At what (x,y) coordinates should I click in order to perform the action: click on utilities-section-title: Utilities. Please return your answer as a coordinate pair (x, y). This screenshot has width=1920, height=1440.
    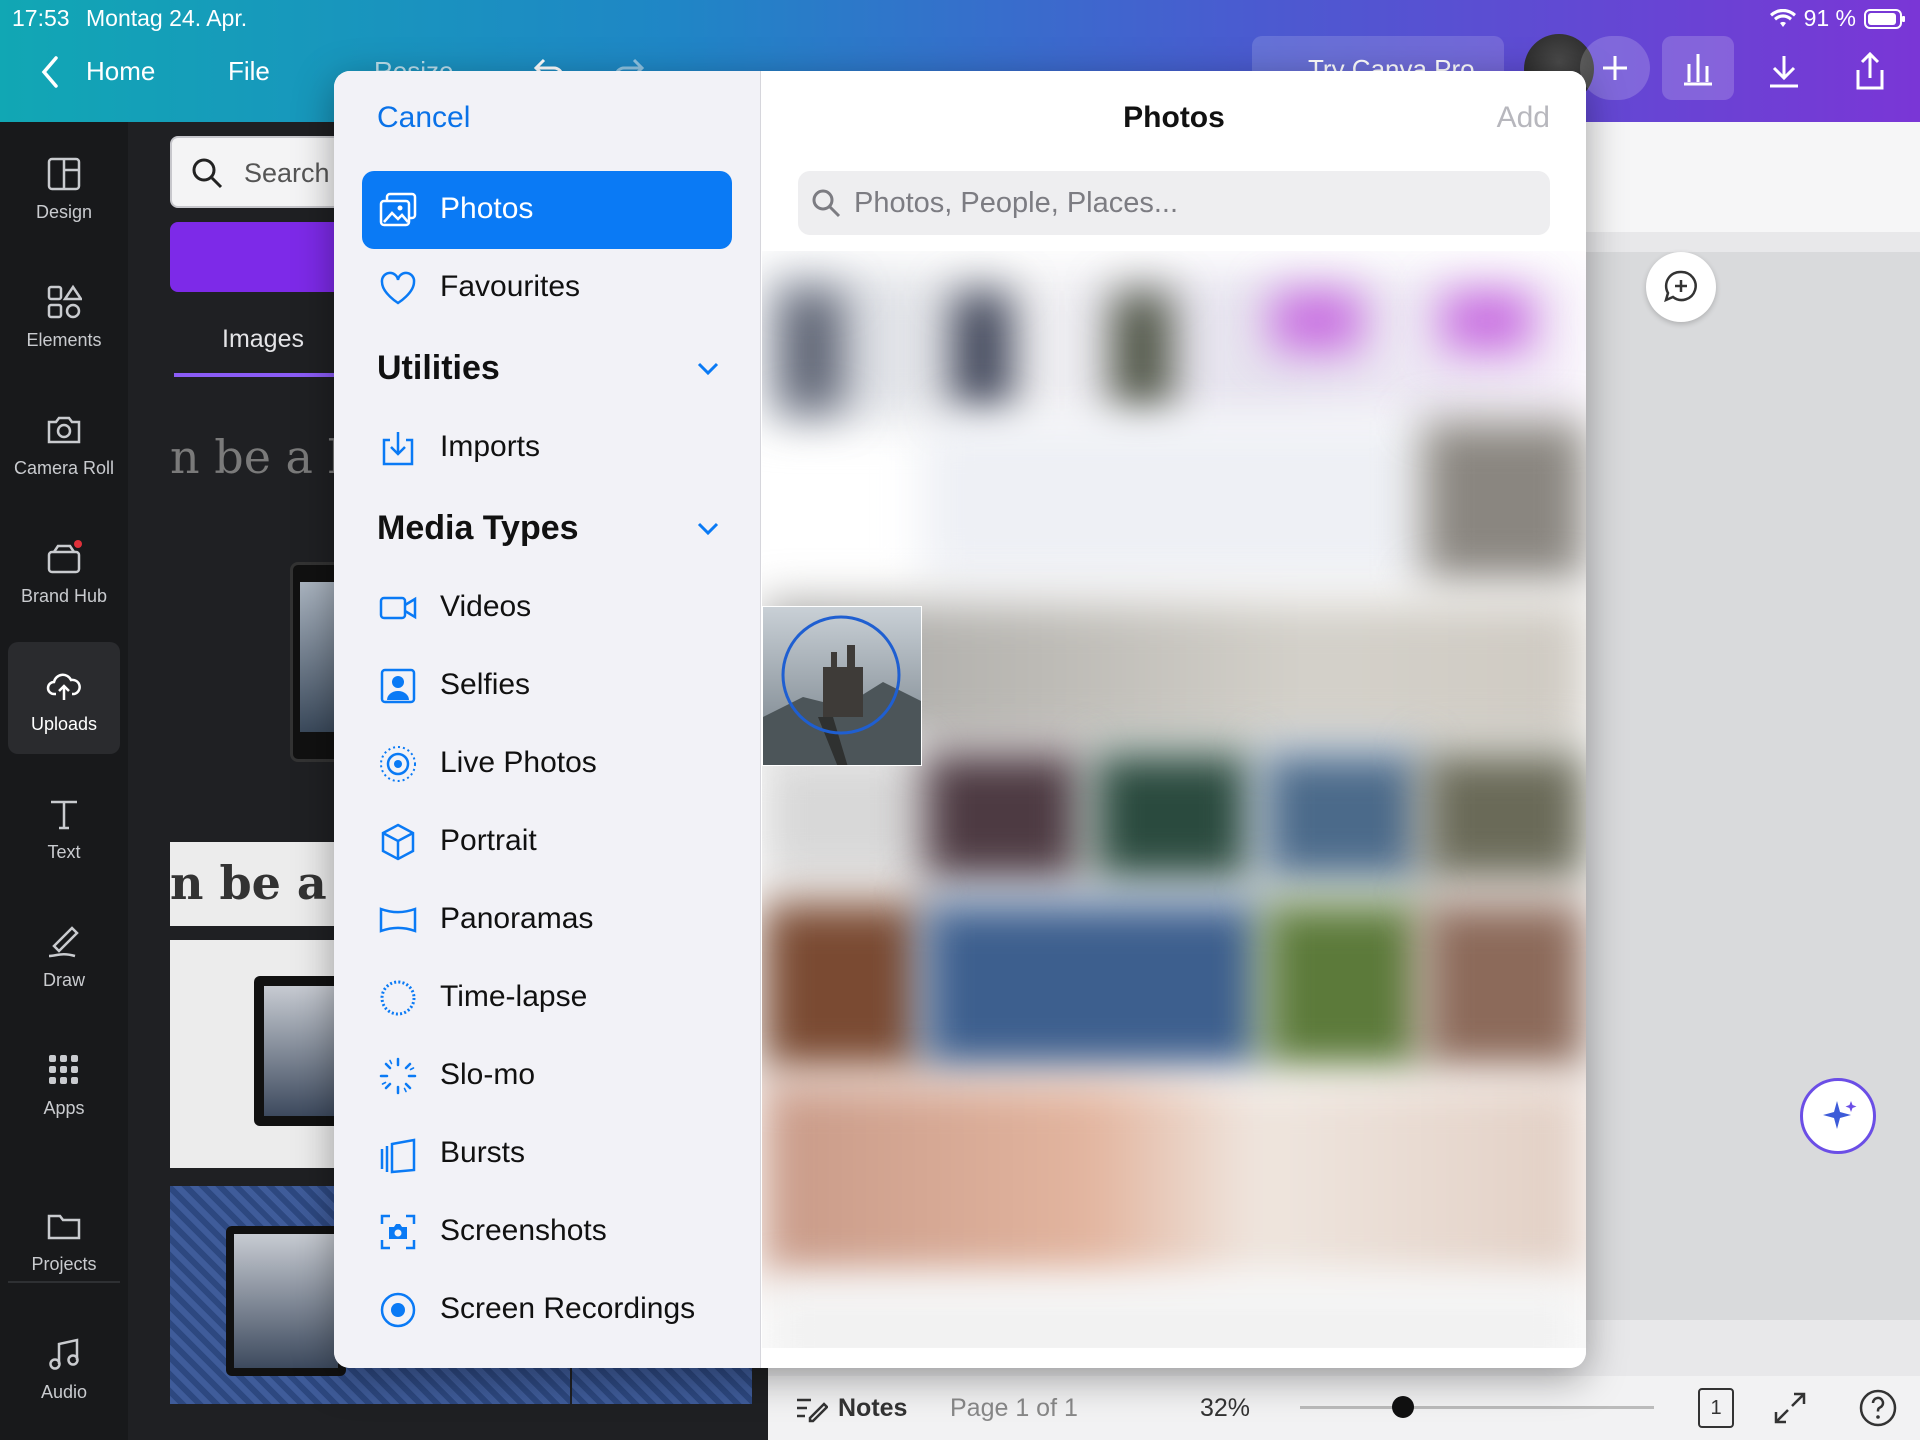
    Looking at the image, I should click on (438, 368).